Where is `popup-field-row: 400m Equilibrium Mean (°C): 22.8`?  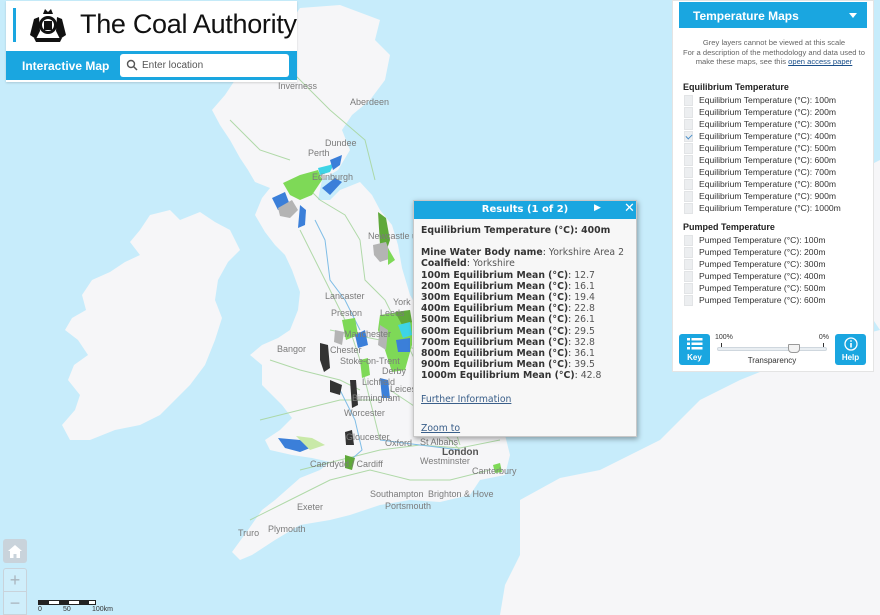
popup-field-row: 400m Equilibrium Mean (°C): 22.8 is located at coordinates (525, 308).